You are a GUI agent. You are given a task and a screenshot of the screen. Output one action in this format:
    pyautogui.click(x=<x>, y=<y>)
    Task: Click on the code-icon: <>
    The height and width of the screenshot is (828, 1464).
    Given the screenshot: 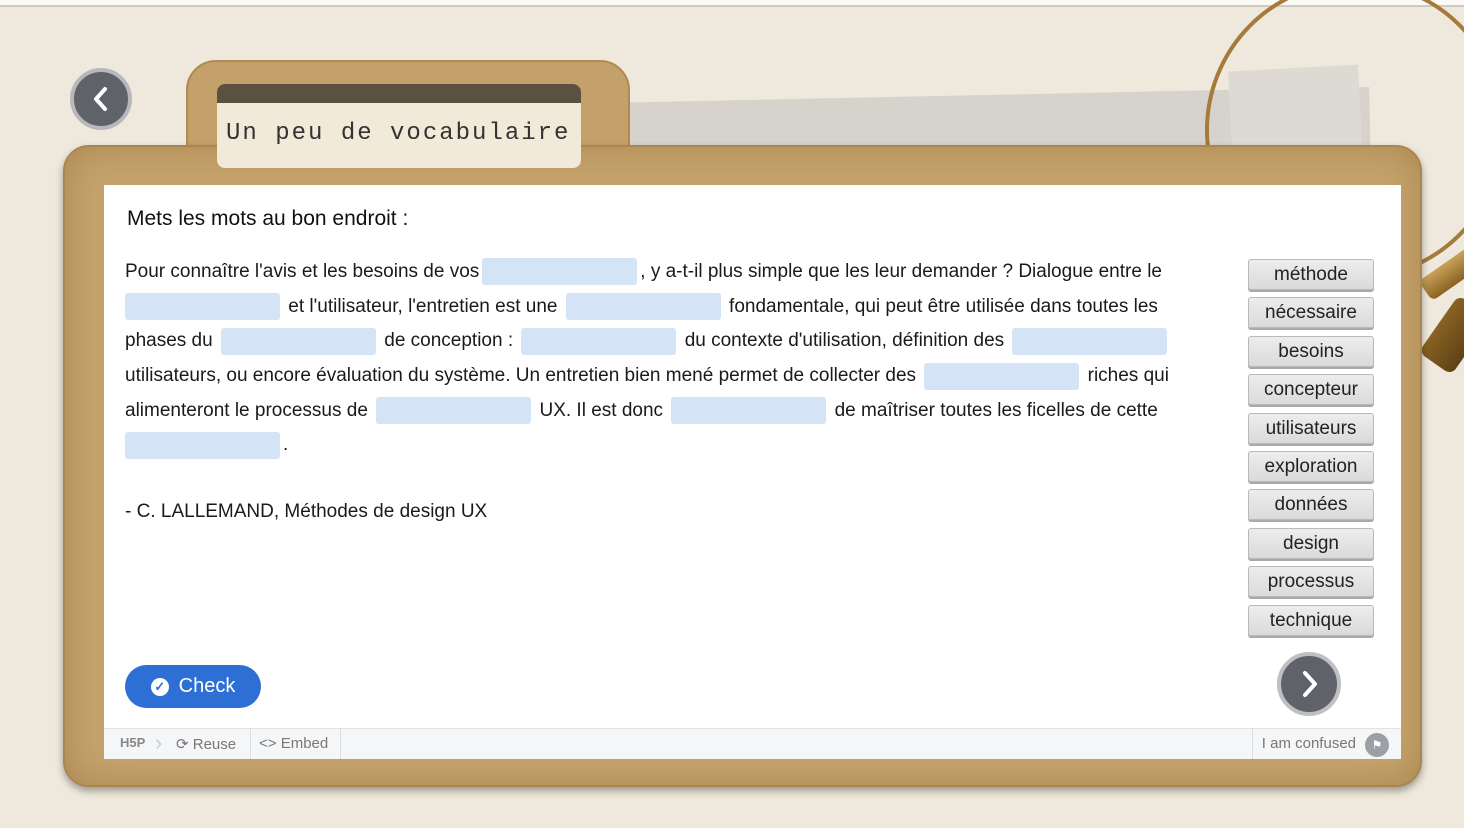 What is the action you would take?
    pyautogui.click(x=270, y=743)
    